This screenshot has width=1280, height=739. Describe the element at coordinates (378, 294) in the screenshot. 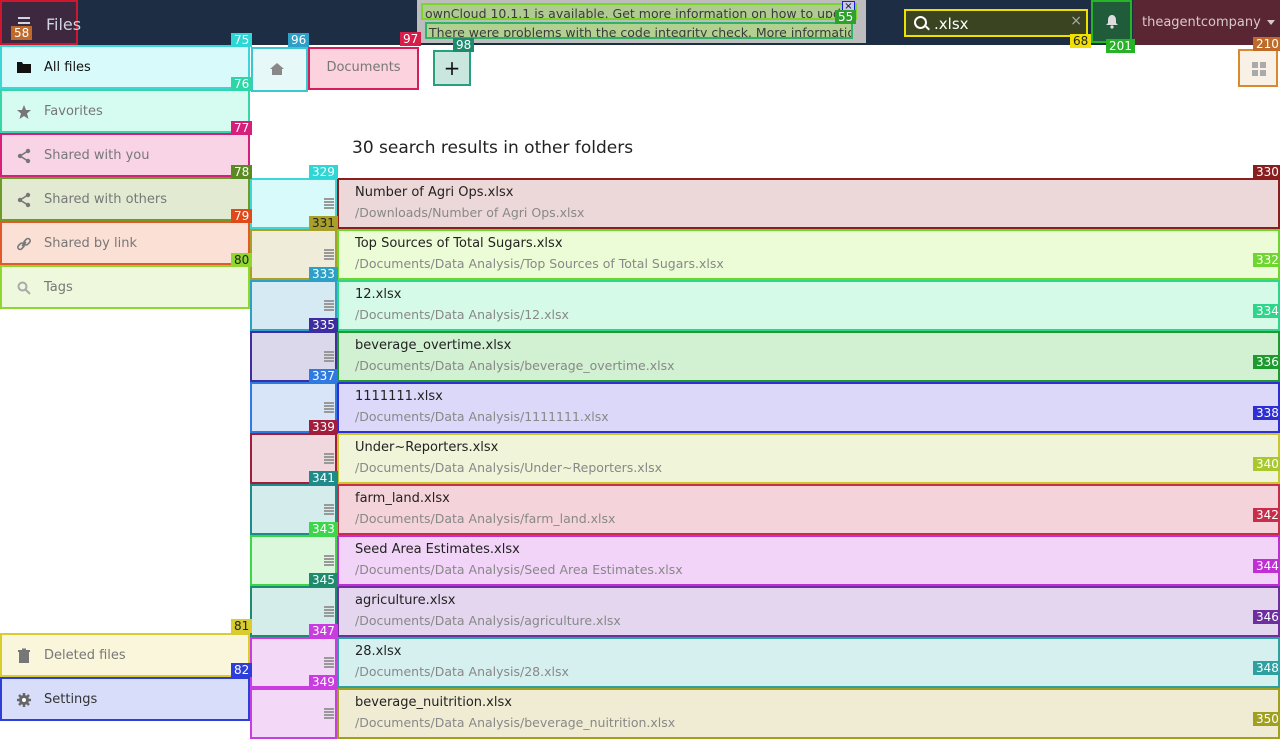

I see `file-name: 12.xlsx` at that location.